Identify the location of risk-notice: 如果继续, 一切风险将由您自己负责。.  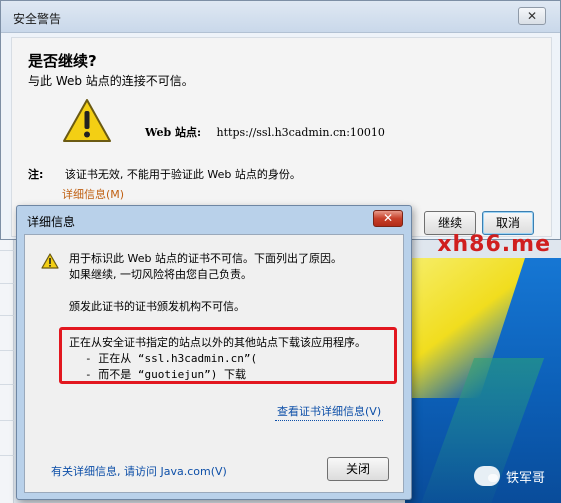
(160, 274).